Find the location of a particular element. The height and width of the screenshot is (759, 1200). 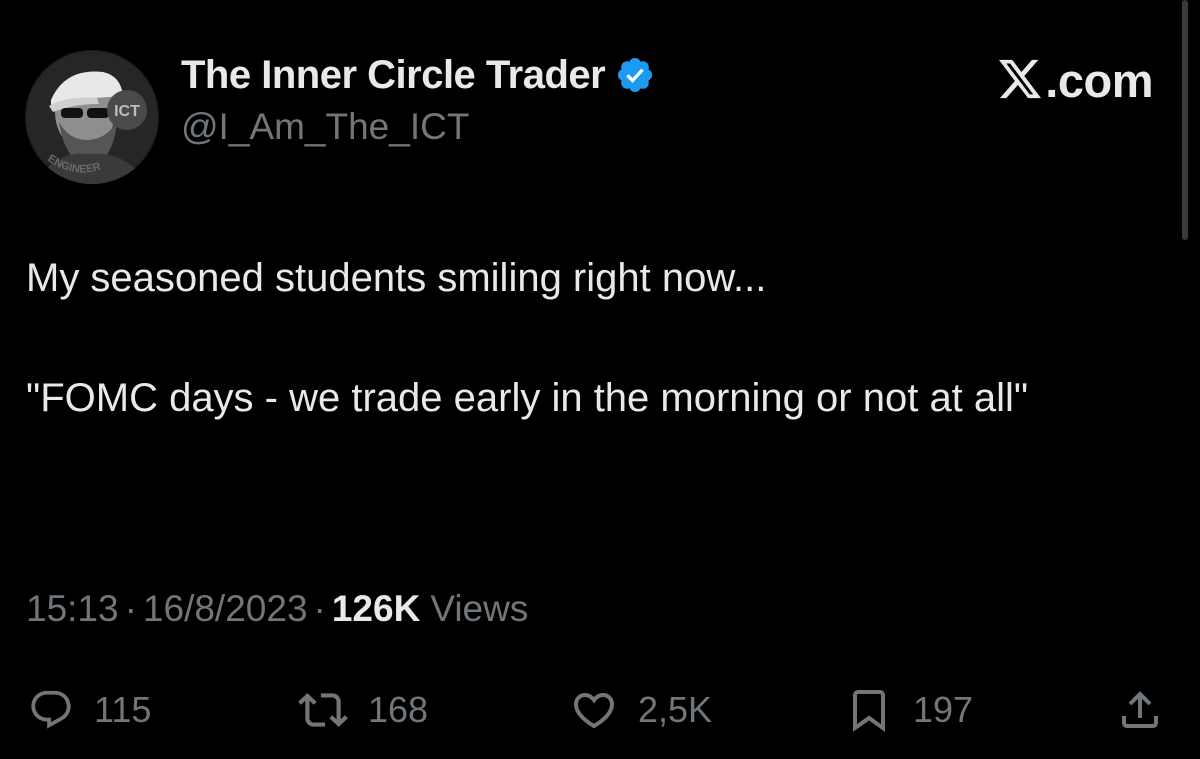

reply-button: 115 is located at coordinates (89, 710).